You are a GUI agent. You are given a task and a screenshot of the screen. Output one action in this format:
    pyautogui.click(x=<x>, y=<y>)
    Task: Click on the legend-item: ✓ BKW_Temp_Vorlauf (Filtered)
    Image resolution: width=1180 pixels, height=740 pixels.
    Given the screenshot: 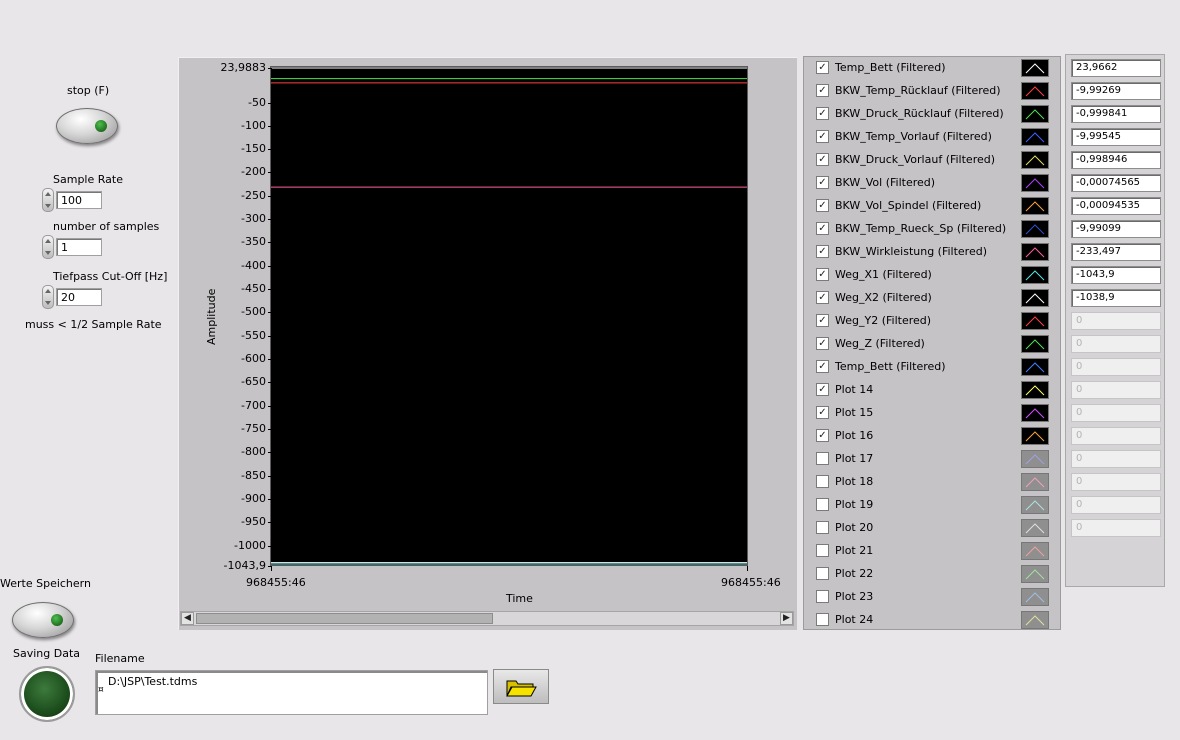 What is the action you would take?
    pyautogui.click(x=932, y=137)
    